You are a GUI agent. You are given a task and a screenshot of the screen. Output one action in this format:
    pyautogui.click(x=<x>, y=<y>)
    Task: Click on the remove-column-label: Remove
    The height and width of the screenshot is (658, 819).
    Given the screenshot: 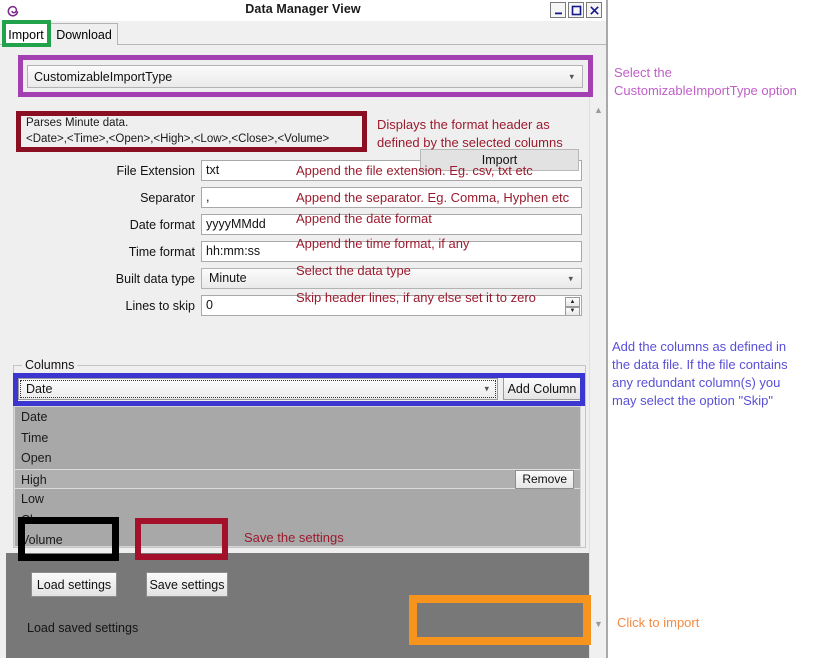 What is the action you would take?
    pyautogui.click(x=544, y=478)
    